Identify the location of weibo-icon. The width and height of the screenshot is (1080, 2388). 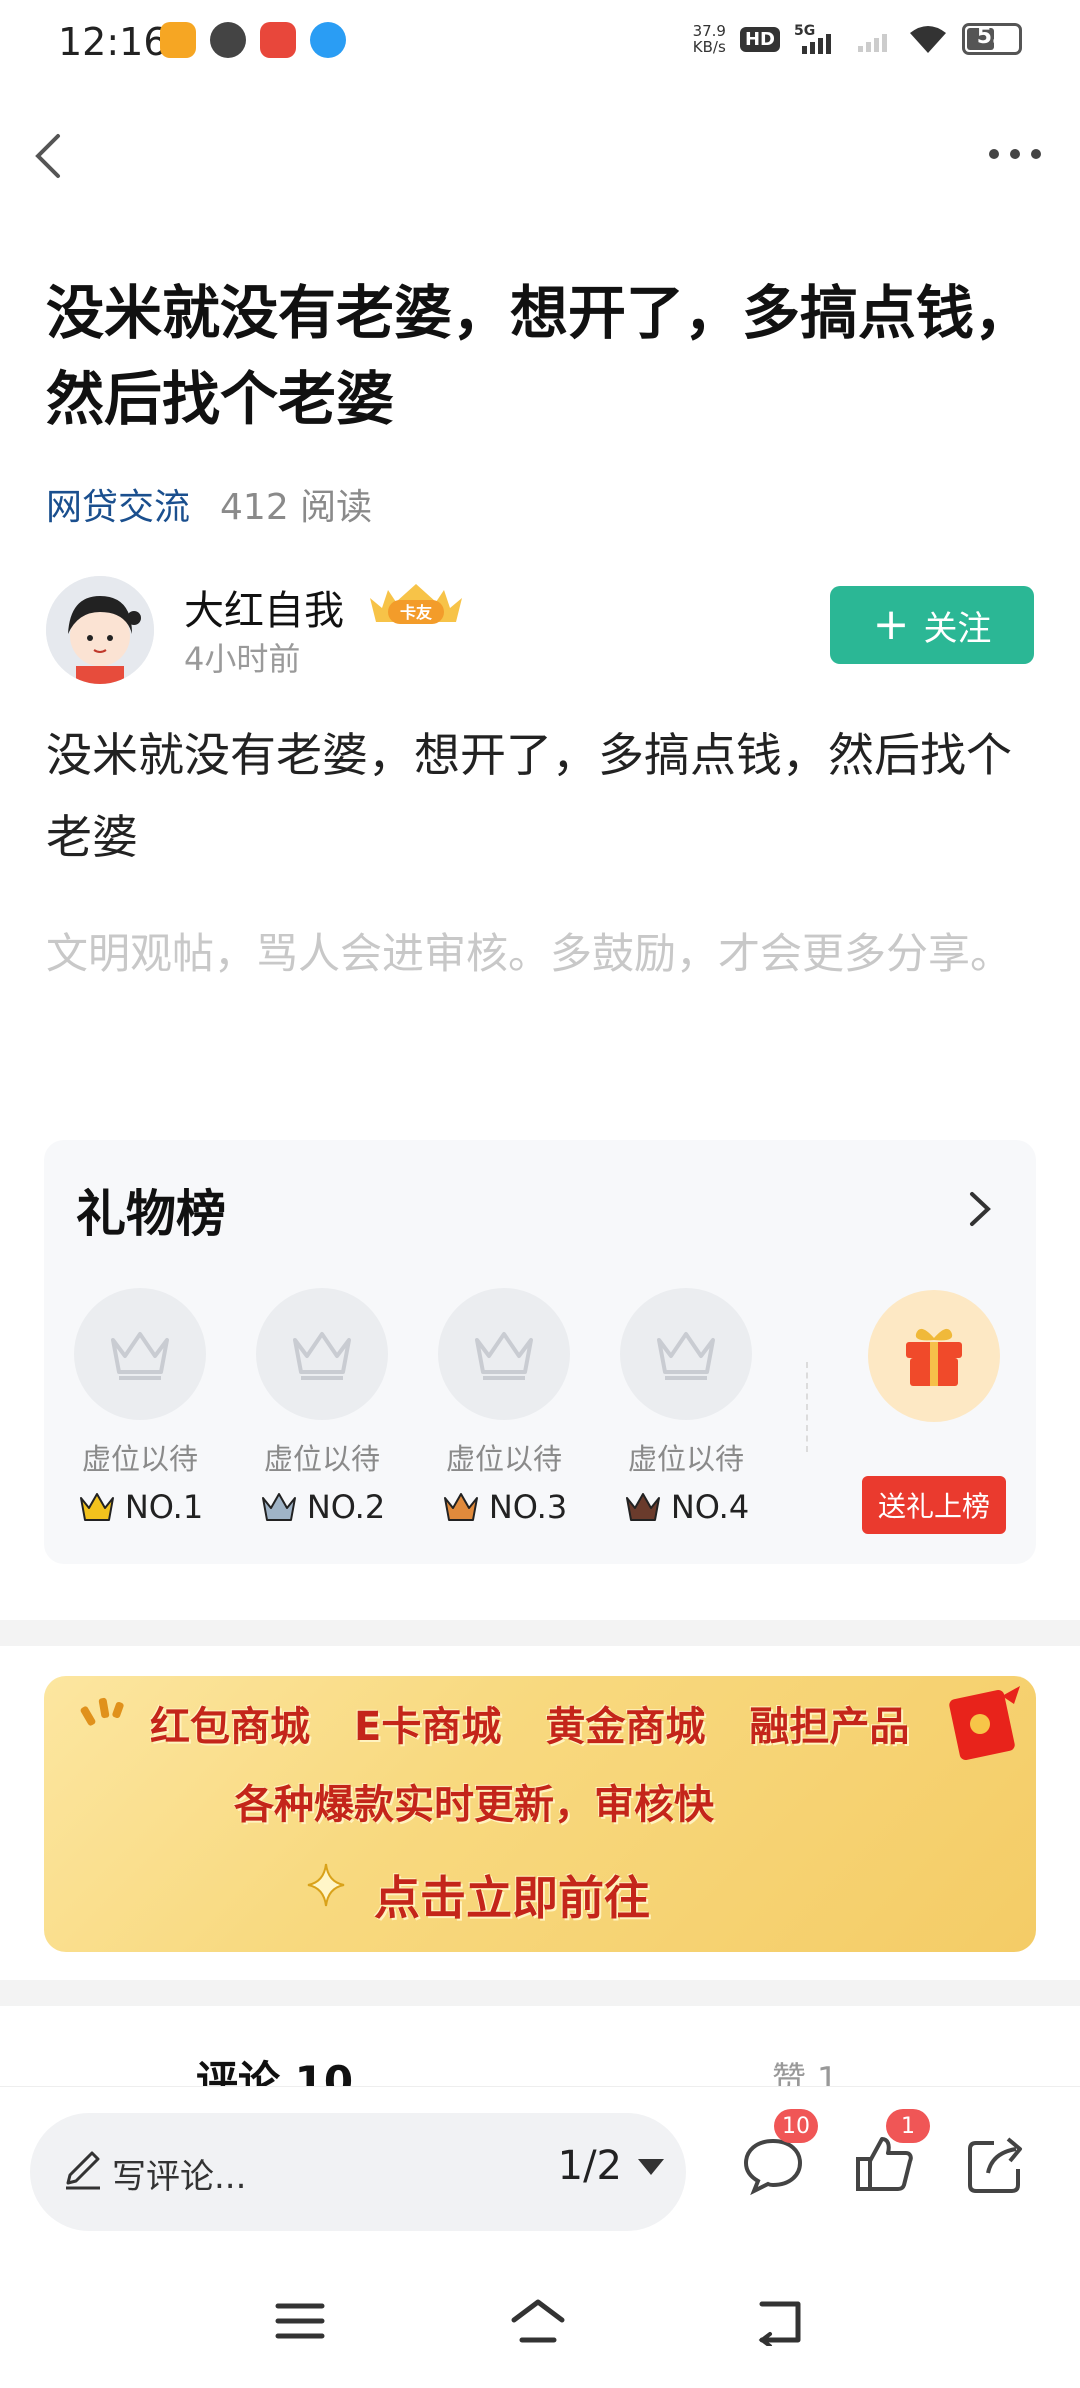
(178, 40).